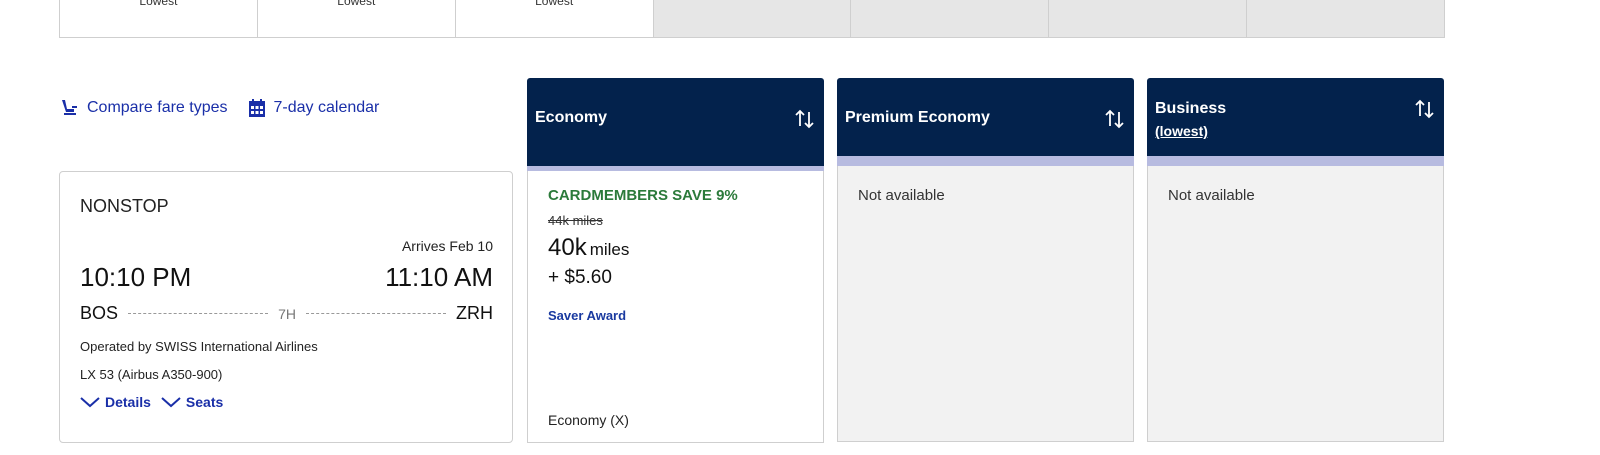 The height and width of the screenshot is (455, 1600). I want to click on business-column: Business (lowest) Not available, so click(1295, 260).